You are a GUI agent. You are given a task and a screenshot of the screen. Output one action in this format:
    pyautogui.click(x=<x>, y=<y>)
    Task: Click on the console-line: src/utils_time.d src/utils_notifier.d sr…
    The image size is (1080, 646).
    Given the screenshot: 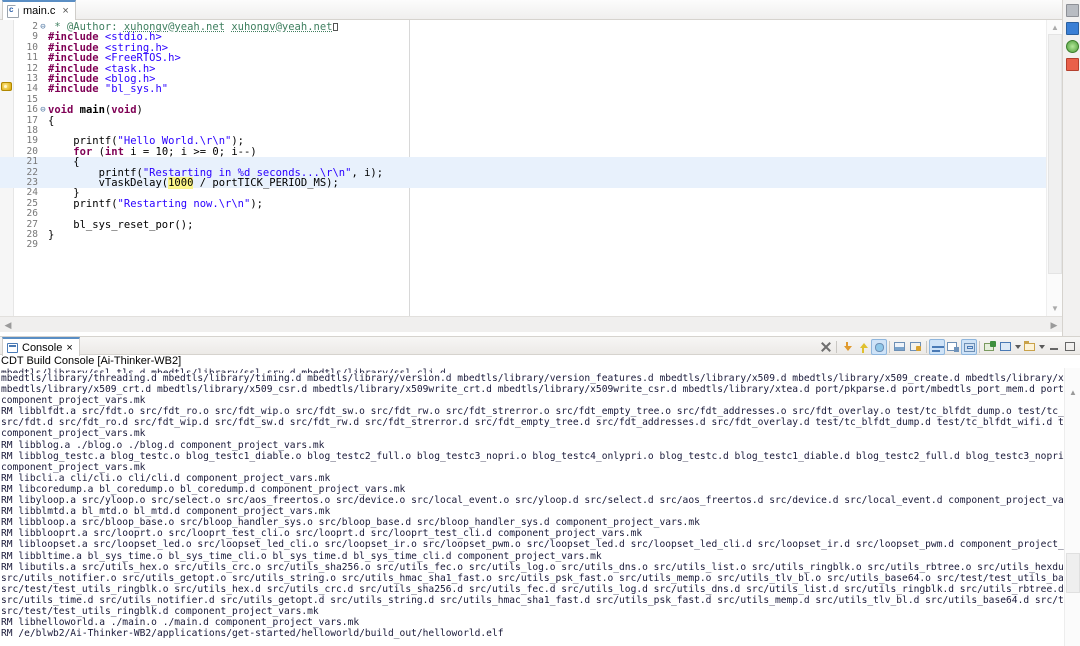 What is the action you would take?
    pyautogui.click(x=540, y=600)
    